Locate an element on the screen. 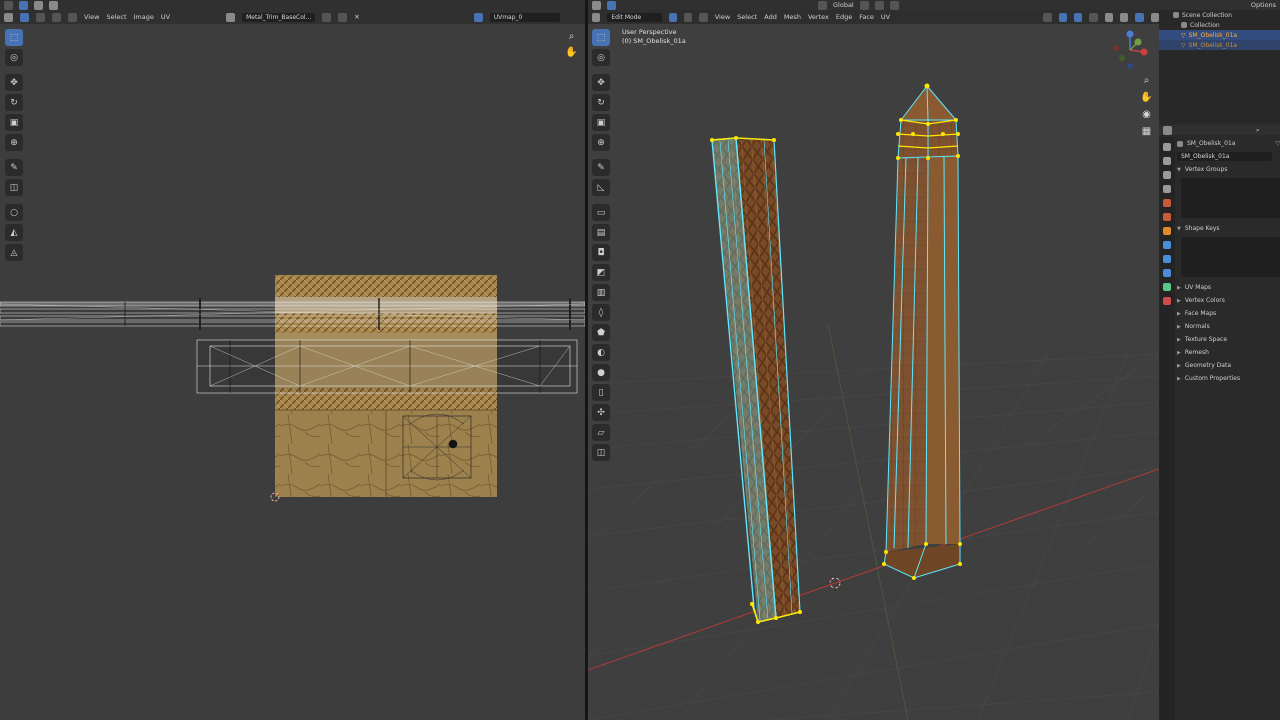 The height and width of the screenshot is (720, 1280). loop-cut-icon: ▥ is located at coordinates (601, 292).